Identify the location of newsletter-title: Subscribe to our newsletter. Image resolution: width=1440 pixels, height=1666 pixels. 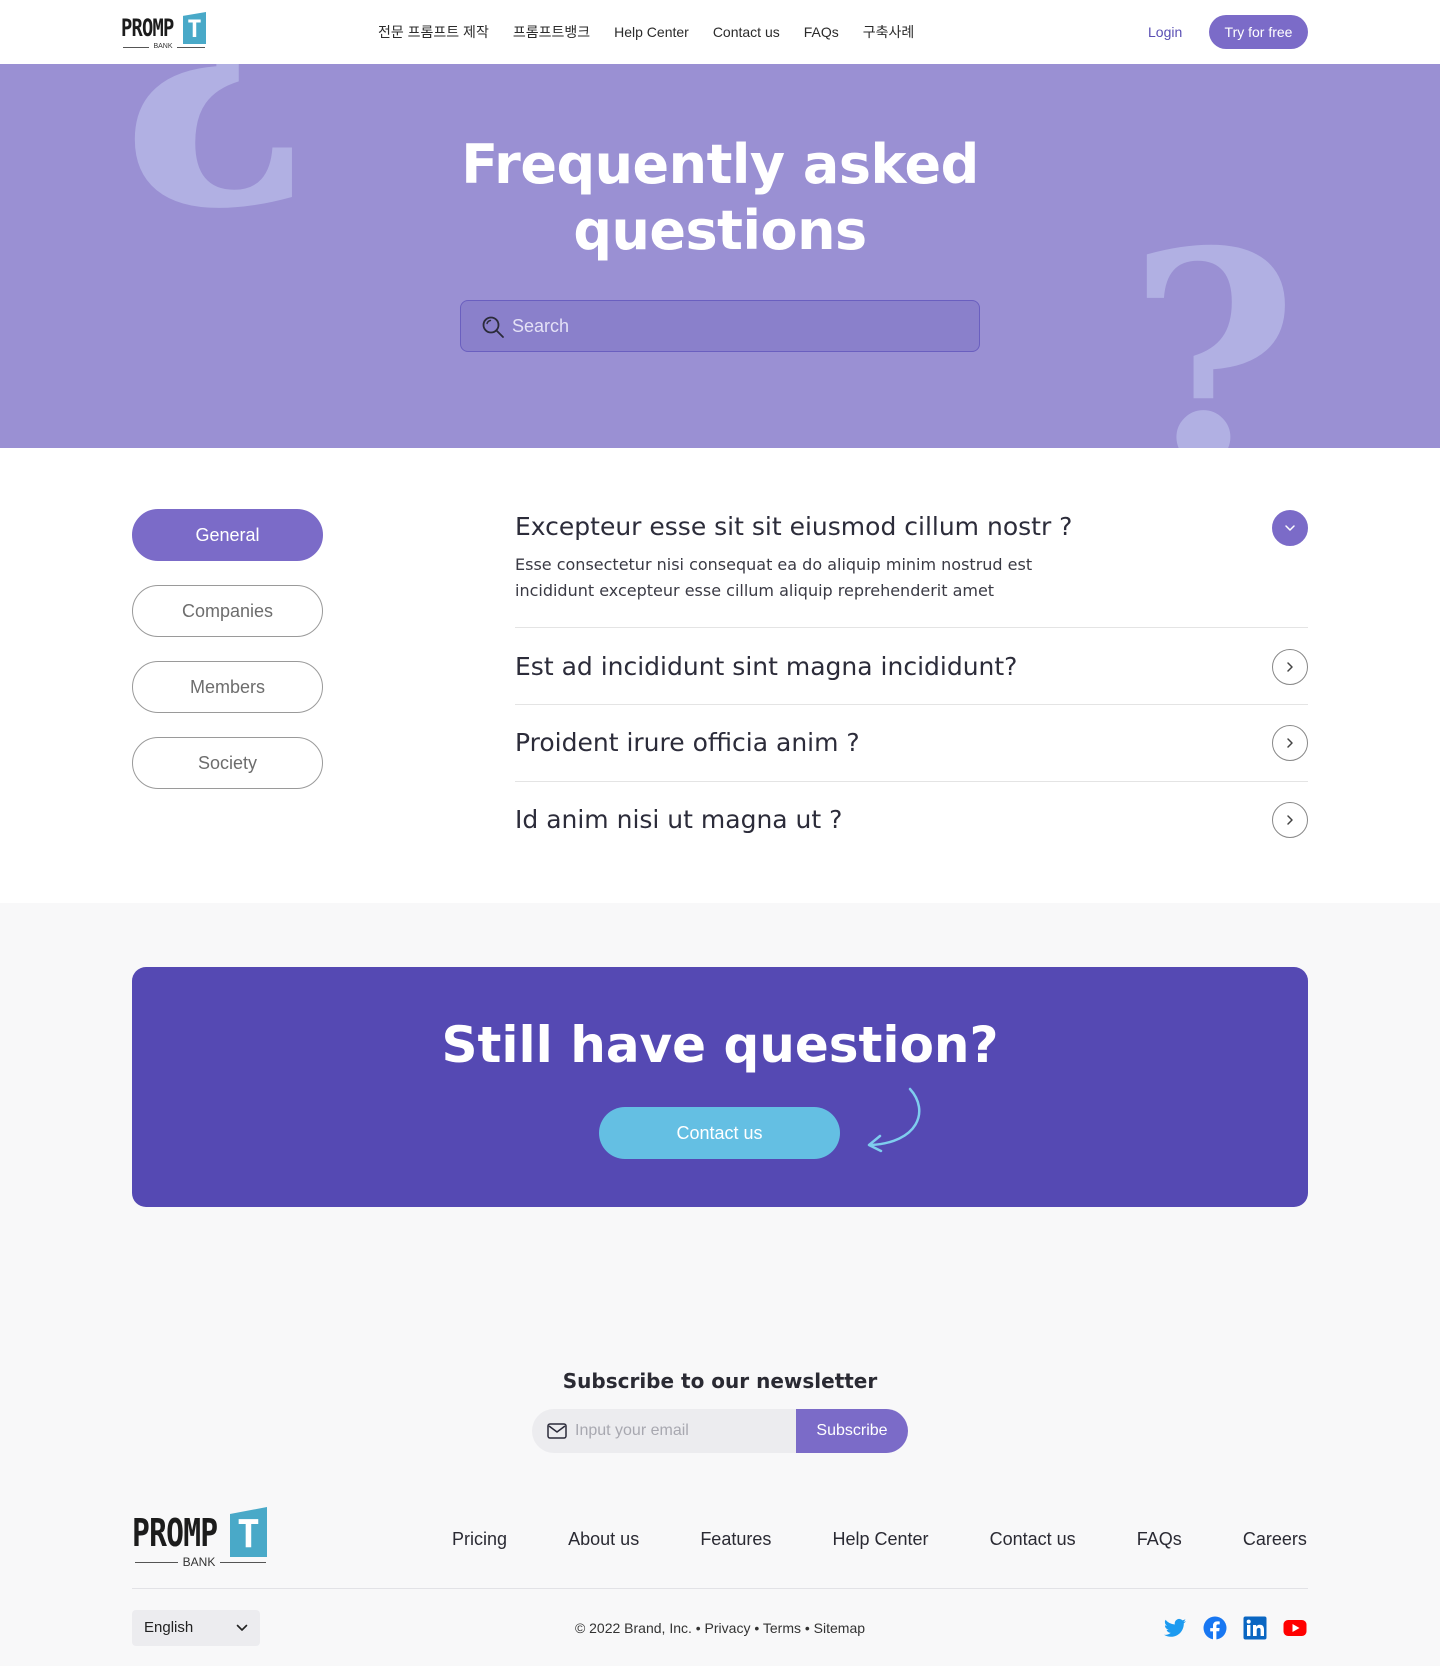
(720, 1381).